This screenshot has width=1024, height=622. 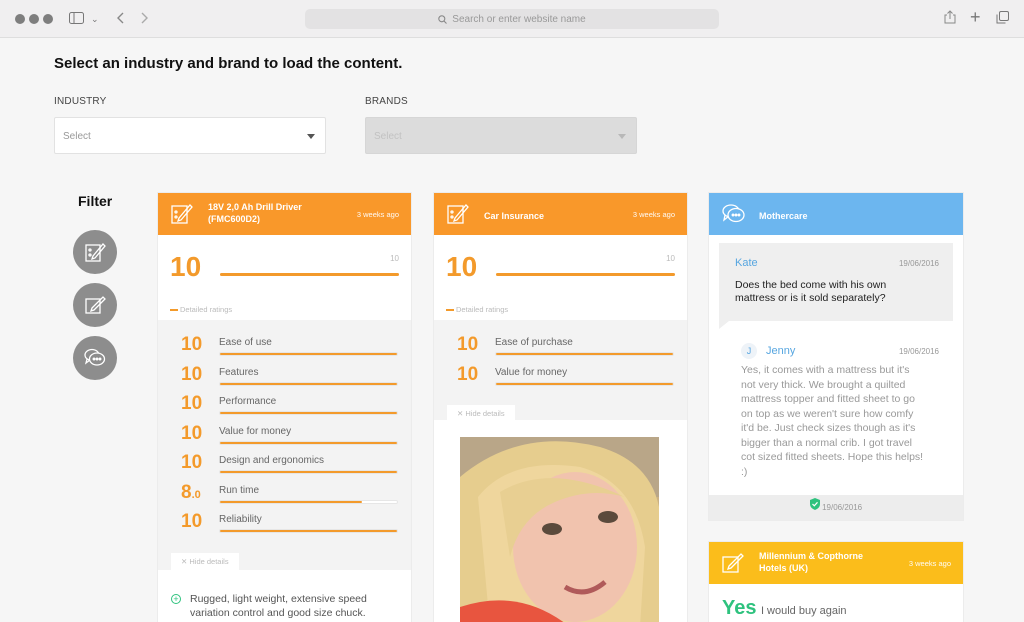 What do you see at coordinates (559, 529) in the screenshot?
I see `reviewer-photo` at bounding box center [559, 529].